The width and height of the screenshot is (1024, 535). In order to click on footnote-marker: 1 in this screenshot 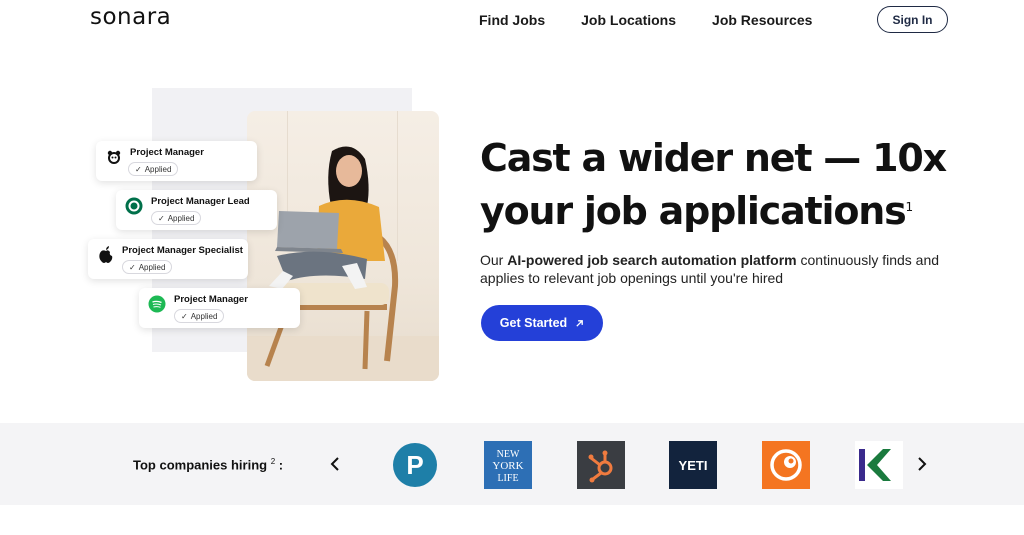, I will do `click(909, 207)`.